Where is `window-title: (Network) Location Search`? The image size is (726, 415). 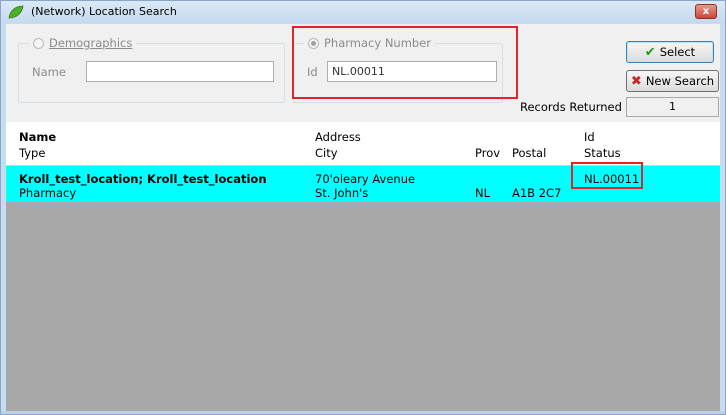 window-title: (Network) Location Search is located at coordinates (104, 11).